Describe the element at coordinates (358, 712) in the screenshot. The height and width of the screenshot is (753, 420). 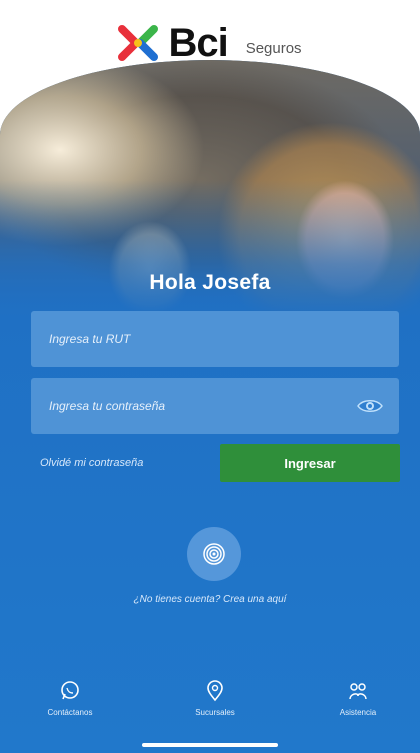
I see `nav-assistance-label: Asistencia` at that location.